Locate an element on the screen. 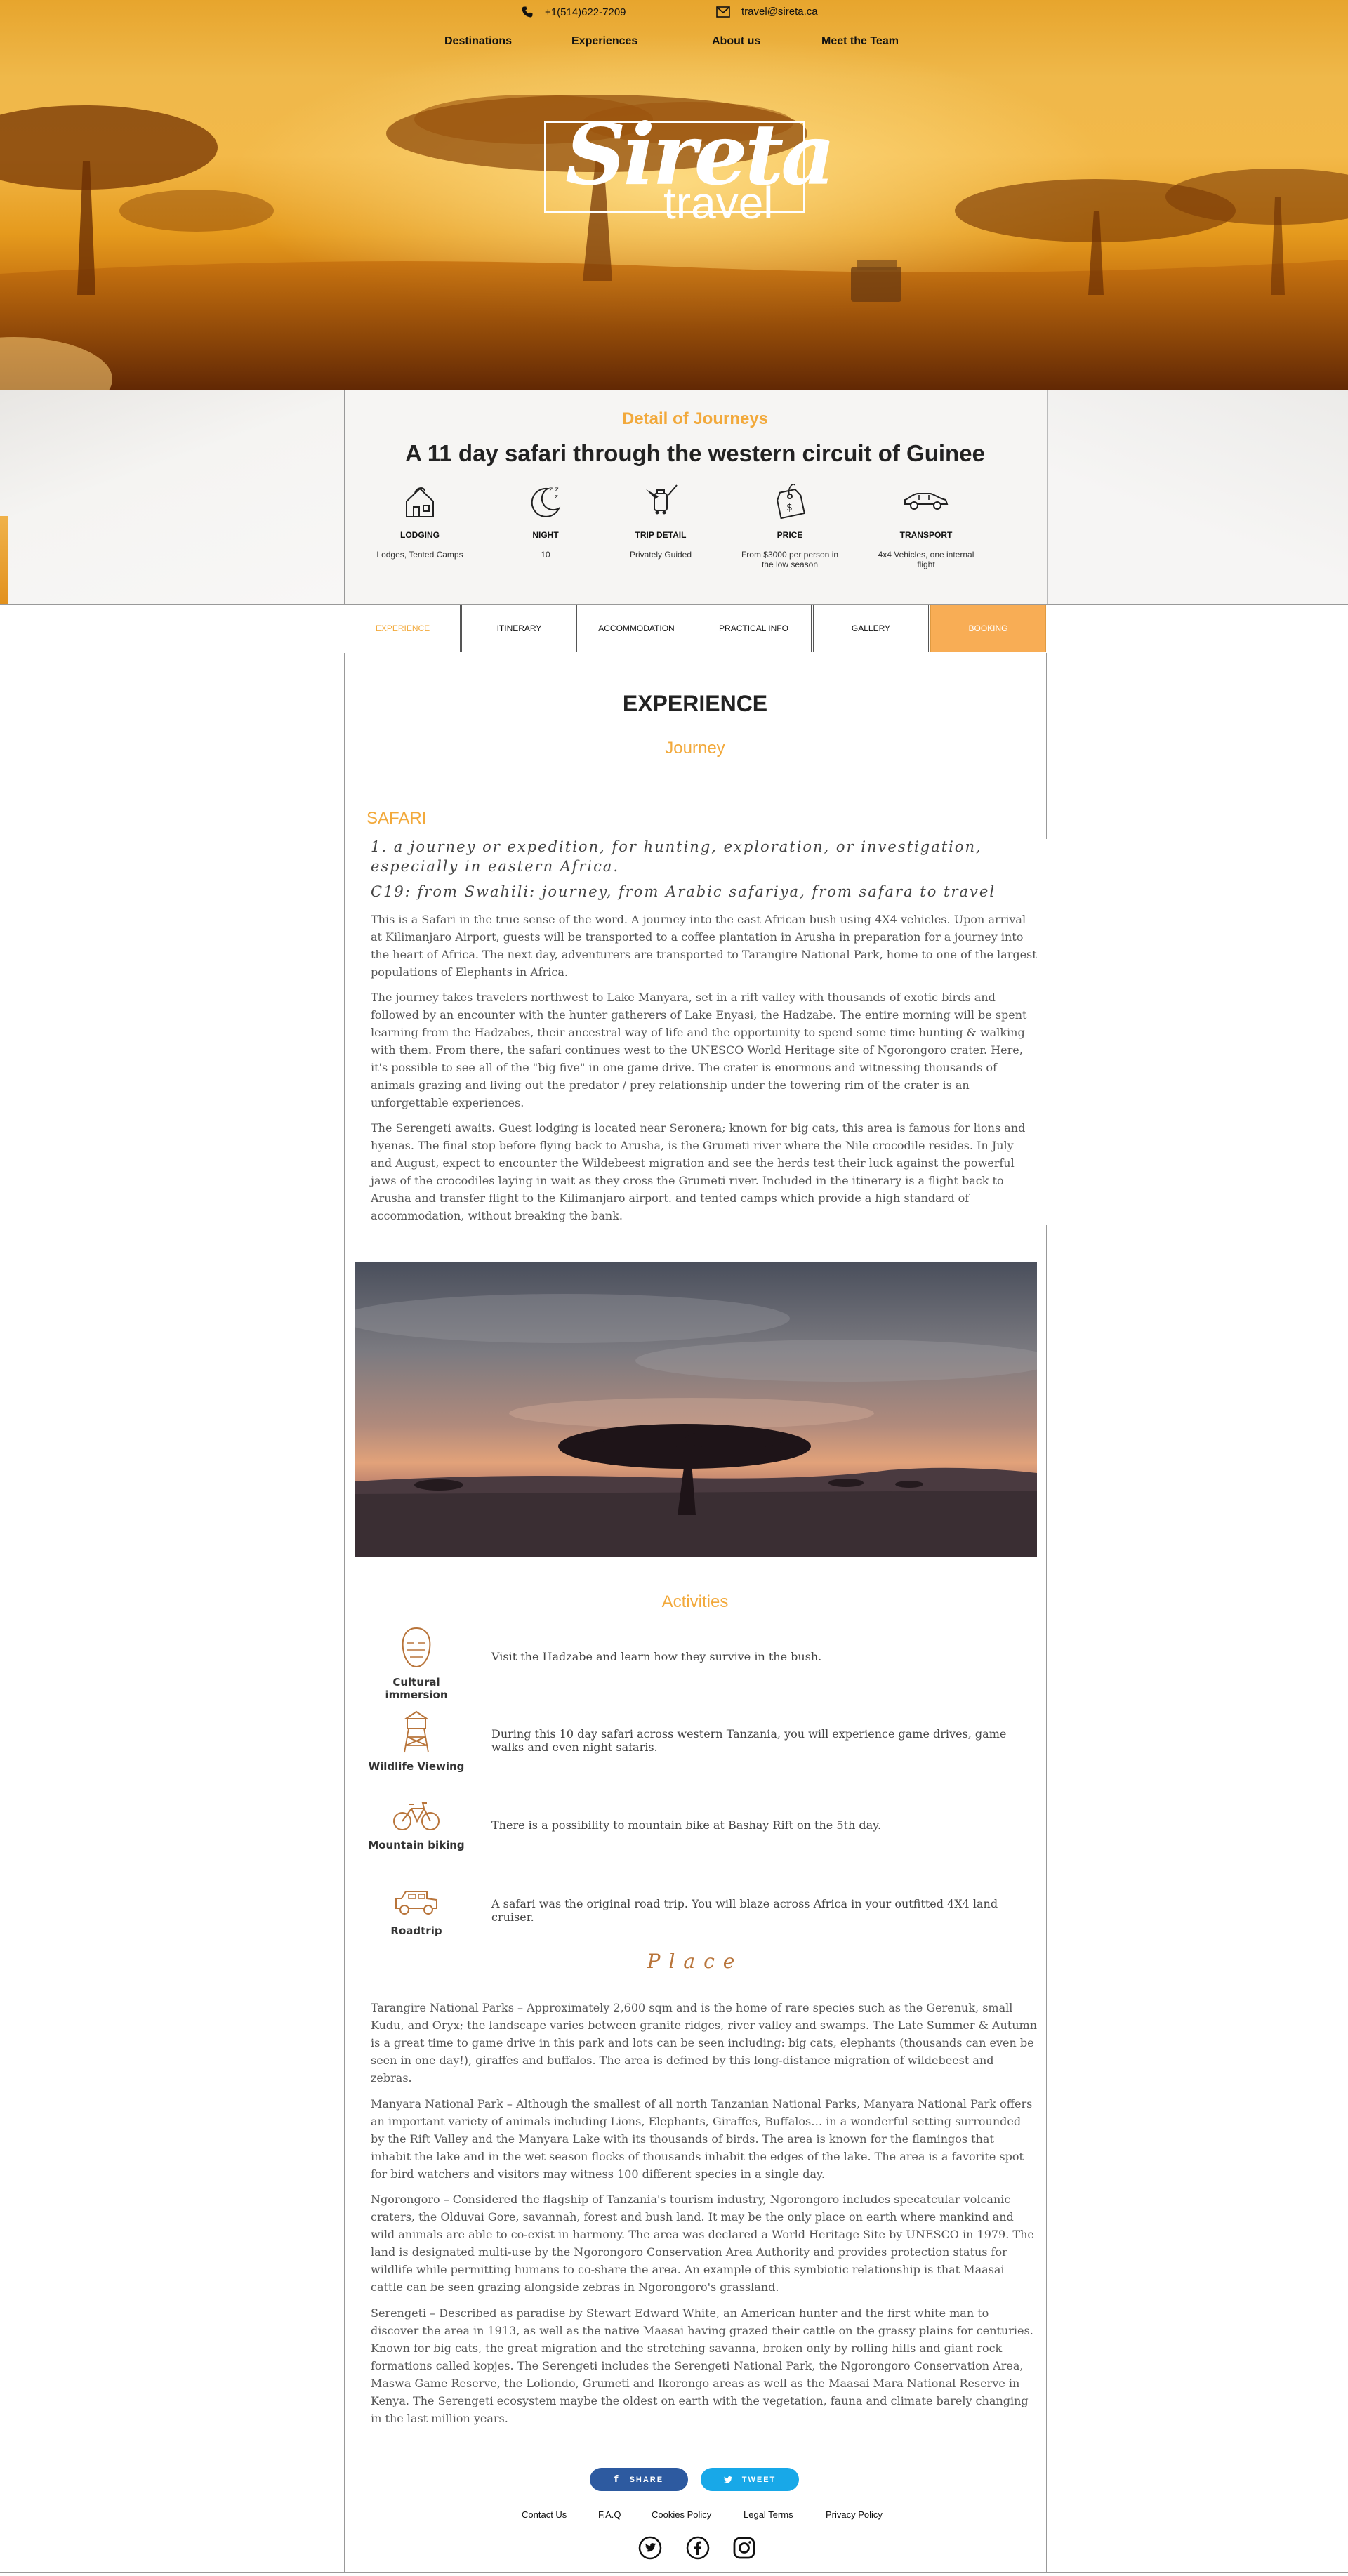  footer-link-legal-terms: Legal Terms is located at coordinates (768, 2514).